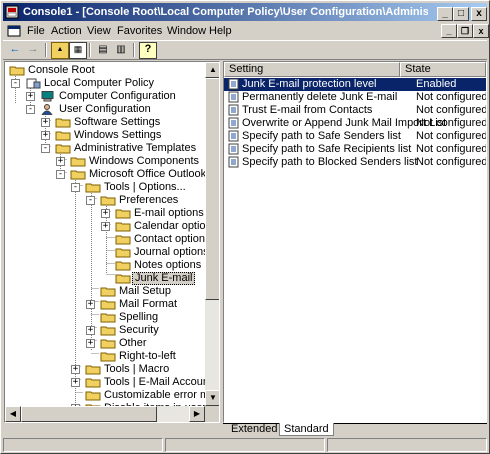  Describe the element at coordinates (112, 174) in the screenshot. I see `tree-node-outlook-2003: - Microsoft Office Outlook 2003` at that location.